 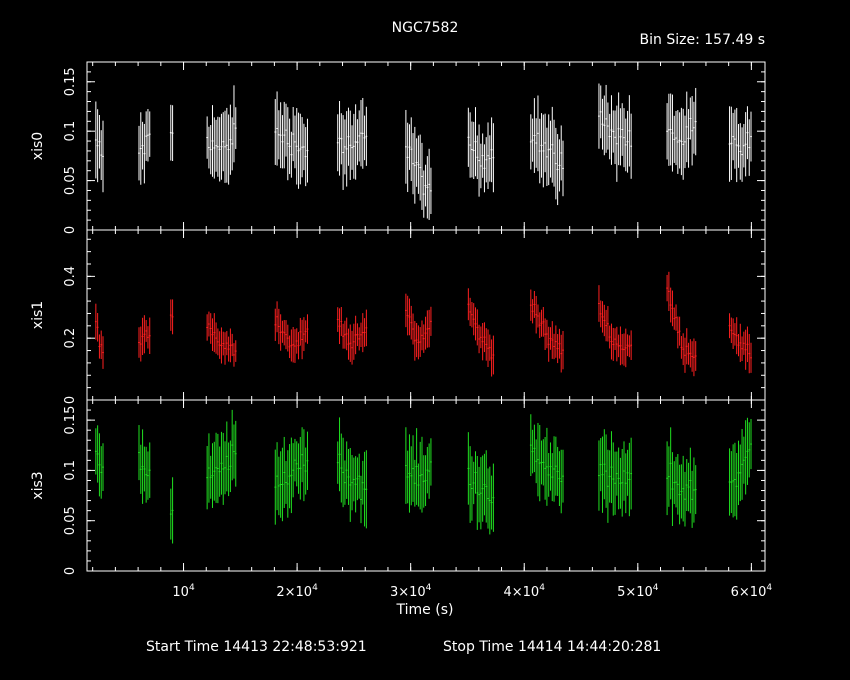 I want to click on y-tick-label-xis3: 0.15, so click(x=70, y=420).